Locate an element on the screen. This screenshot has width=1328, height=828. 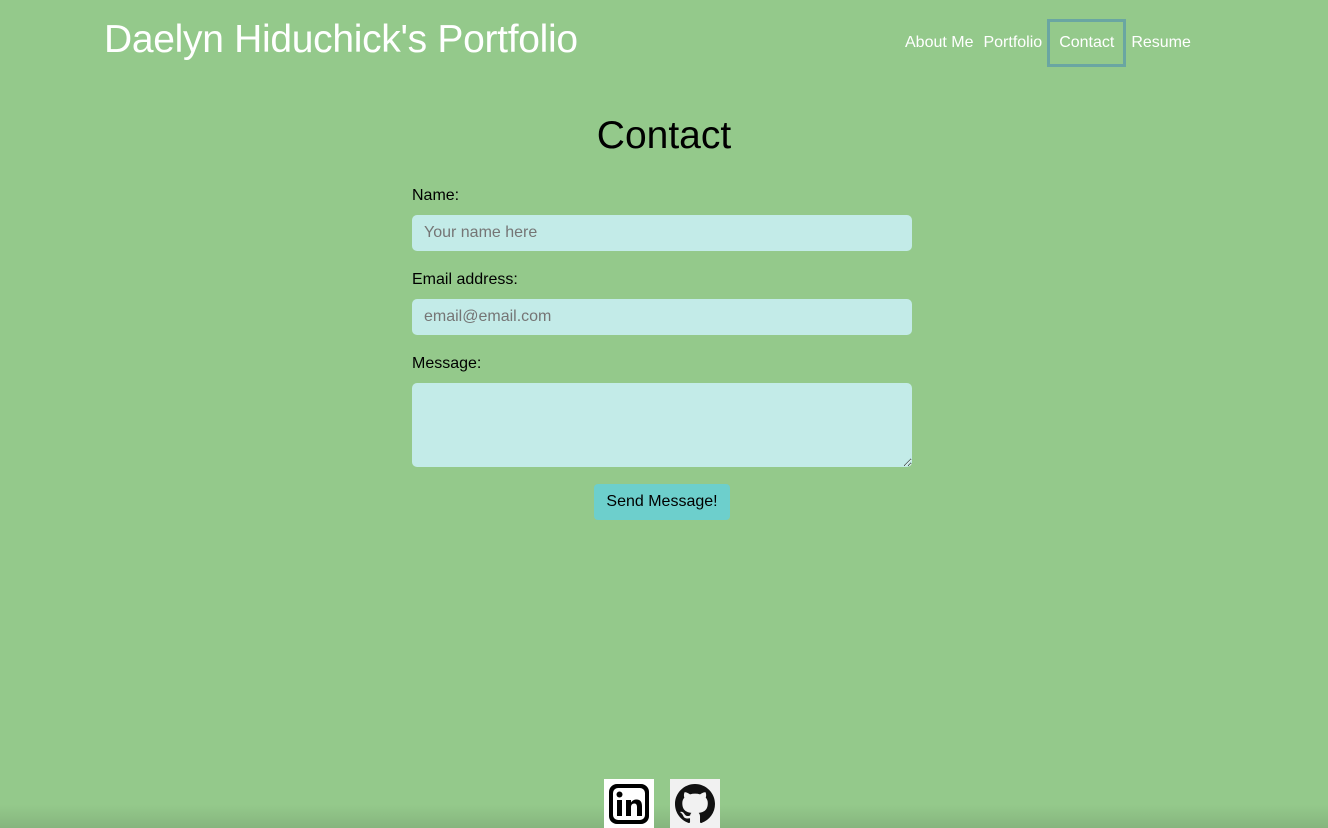
message-textarea is located at coordinates (662, 425).